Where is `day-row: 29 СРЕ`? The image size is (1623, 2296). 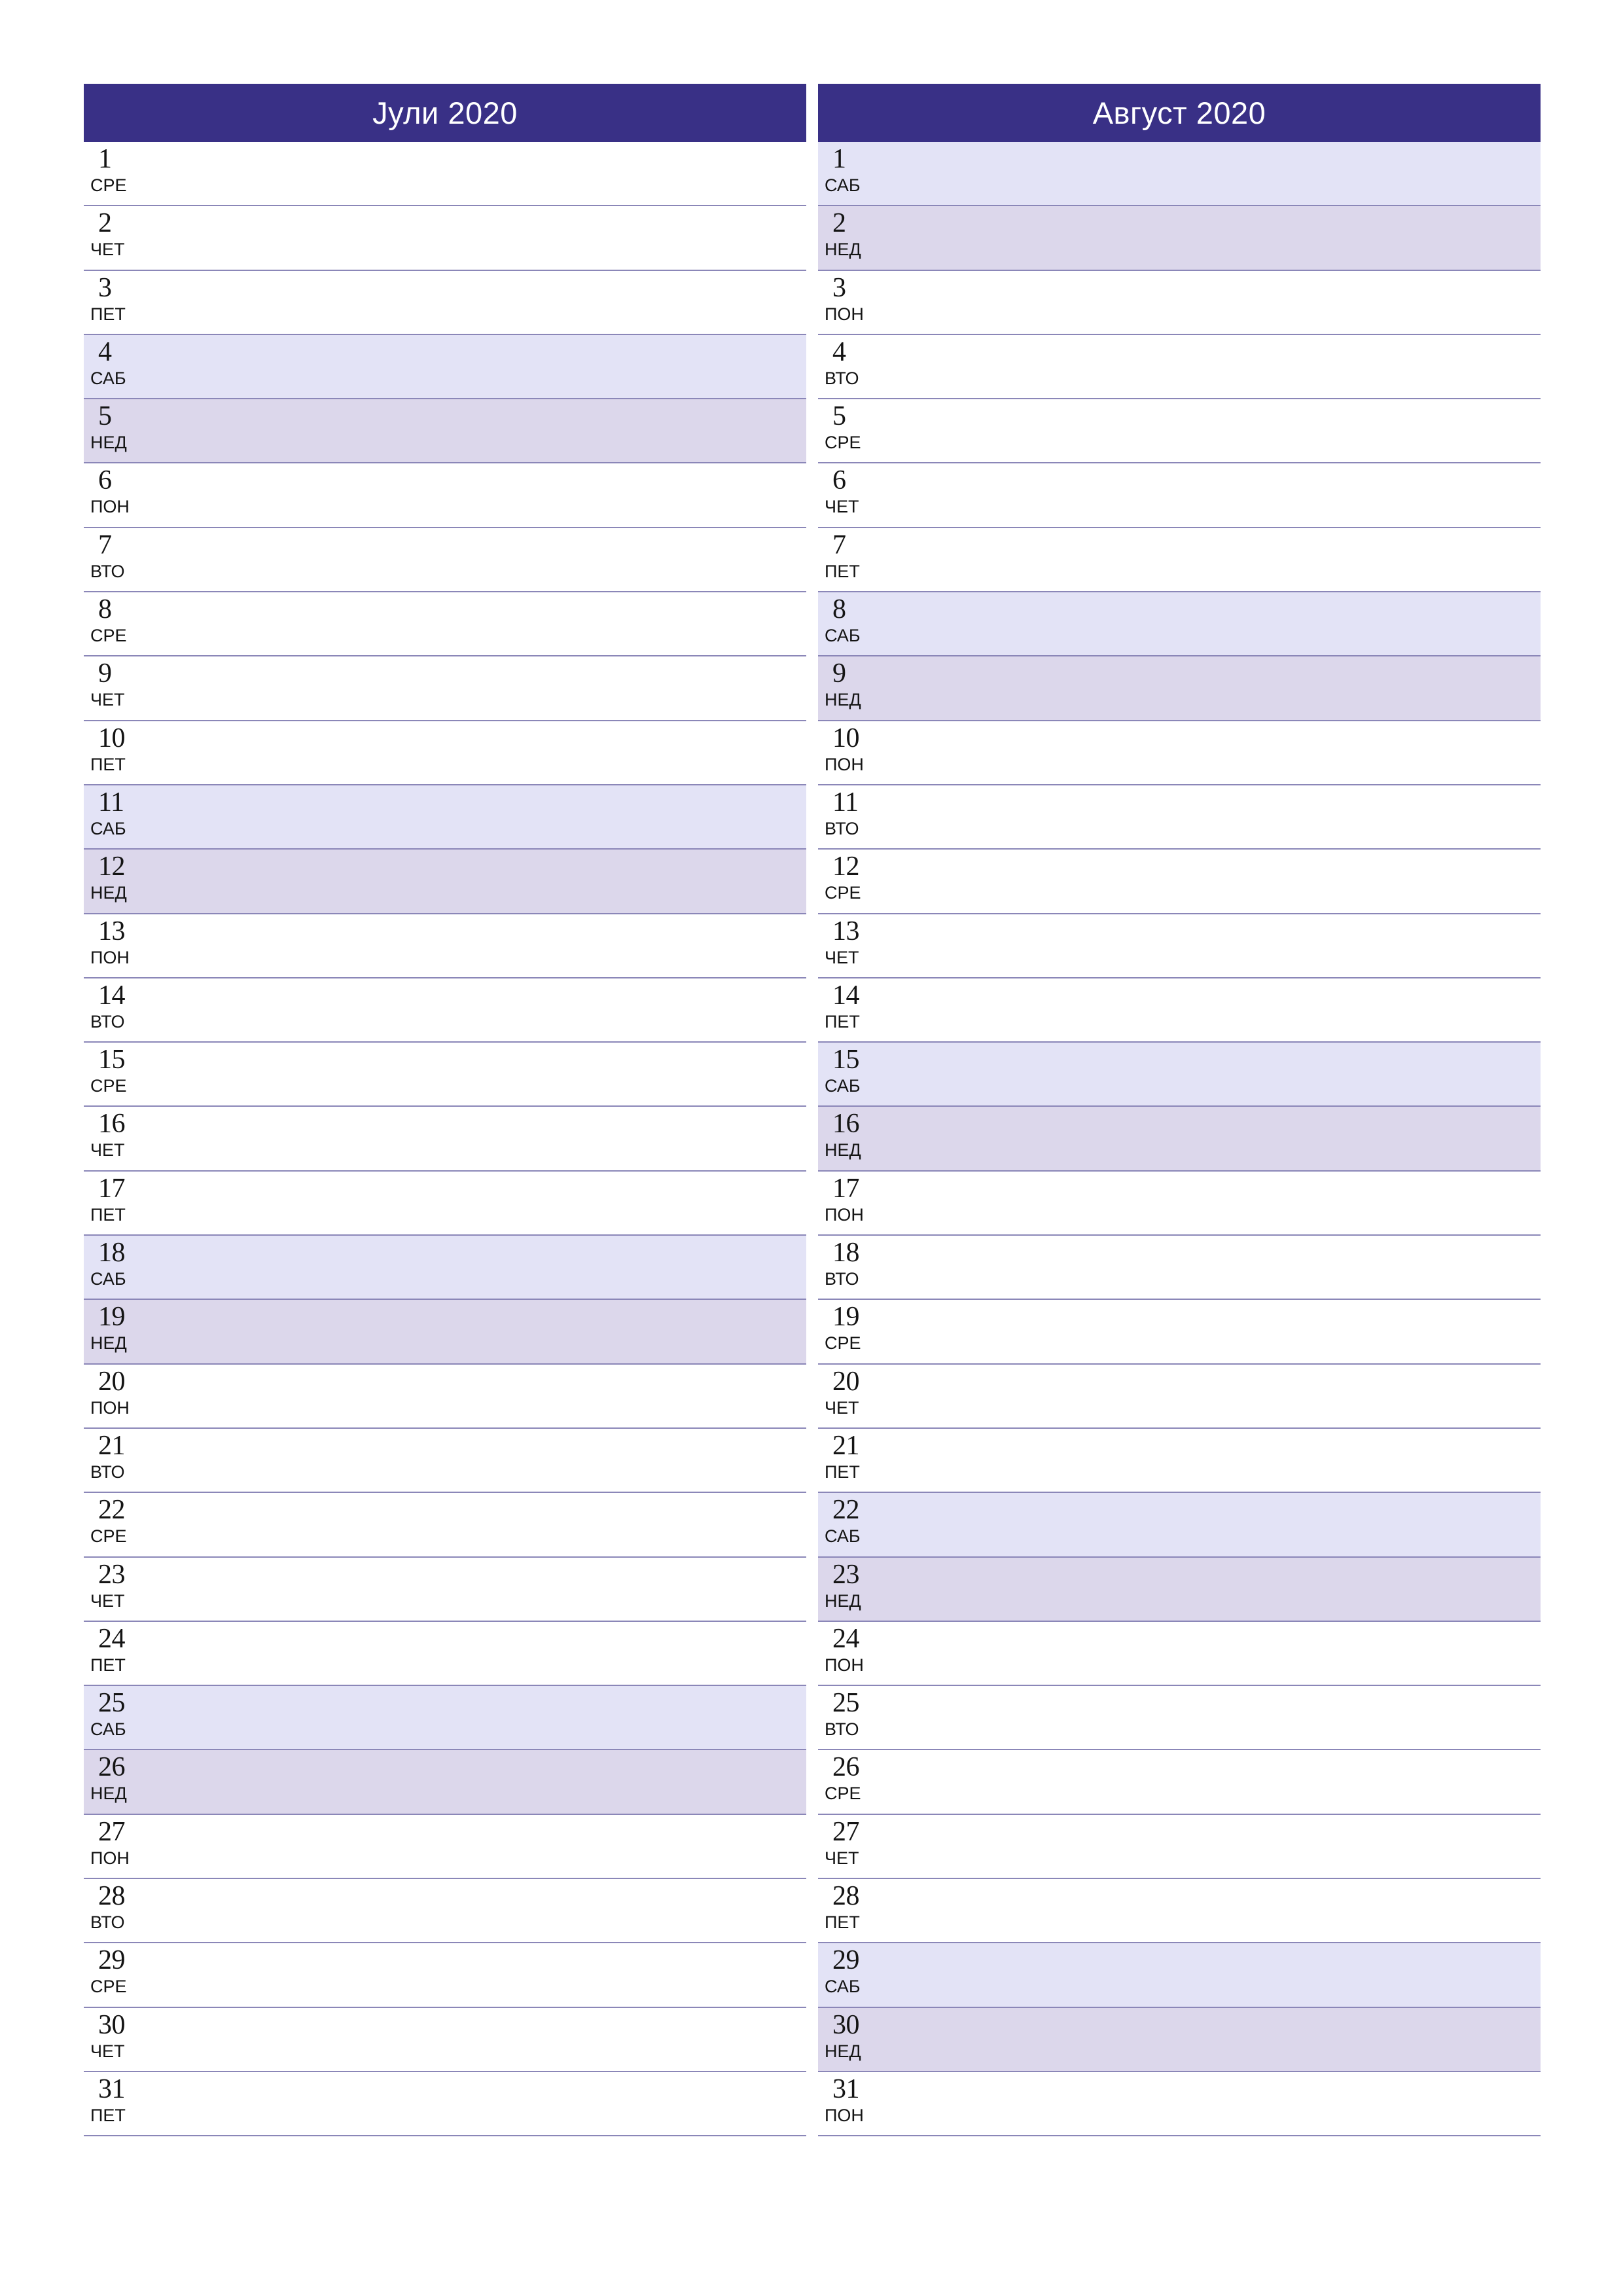 day-row: 29 СРЕ is located at coordinates (445, 1975).